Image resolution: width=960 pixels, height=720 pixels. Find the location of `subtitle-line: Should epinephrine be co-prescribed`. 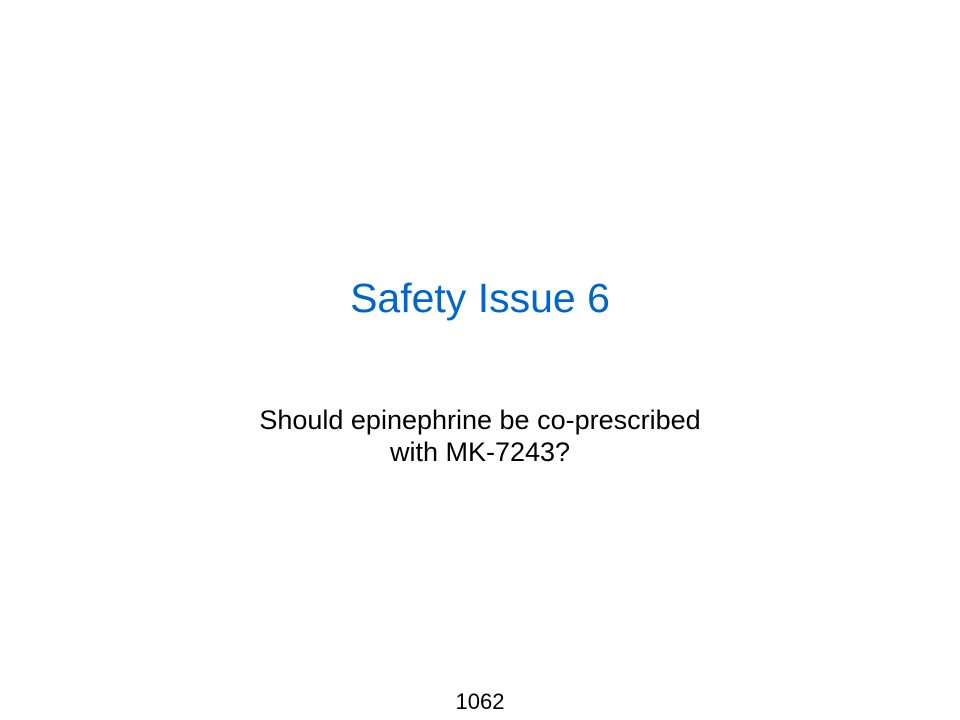

subtitle-line: Should epinephrine be co-prescribed is located at coordinates (480, 420).